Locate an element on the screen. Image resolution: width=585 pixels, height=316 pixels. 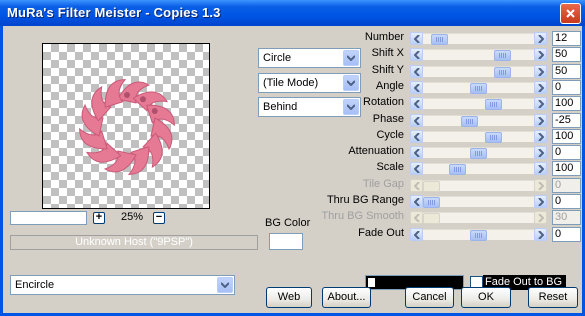
param-label: Rotation is located at coordinates (383, 102).